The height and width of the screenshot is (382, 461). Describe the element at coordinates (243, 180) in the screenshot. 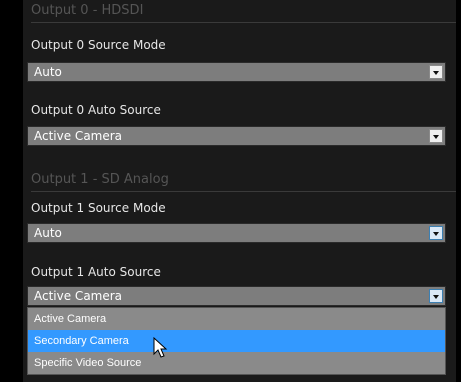

I see `section-header-output-1: Output 1 - SD Analog` at that location.